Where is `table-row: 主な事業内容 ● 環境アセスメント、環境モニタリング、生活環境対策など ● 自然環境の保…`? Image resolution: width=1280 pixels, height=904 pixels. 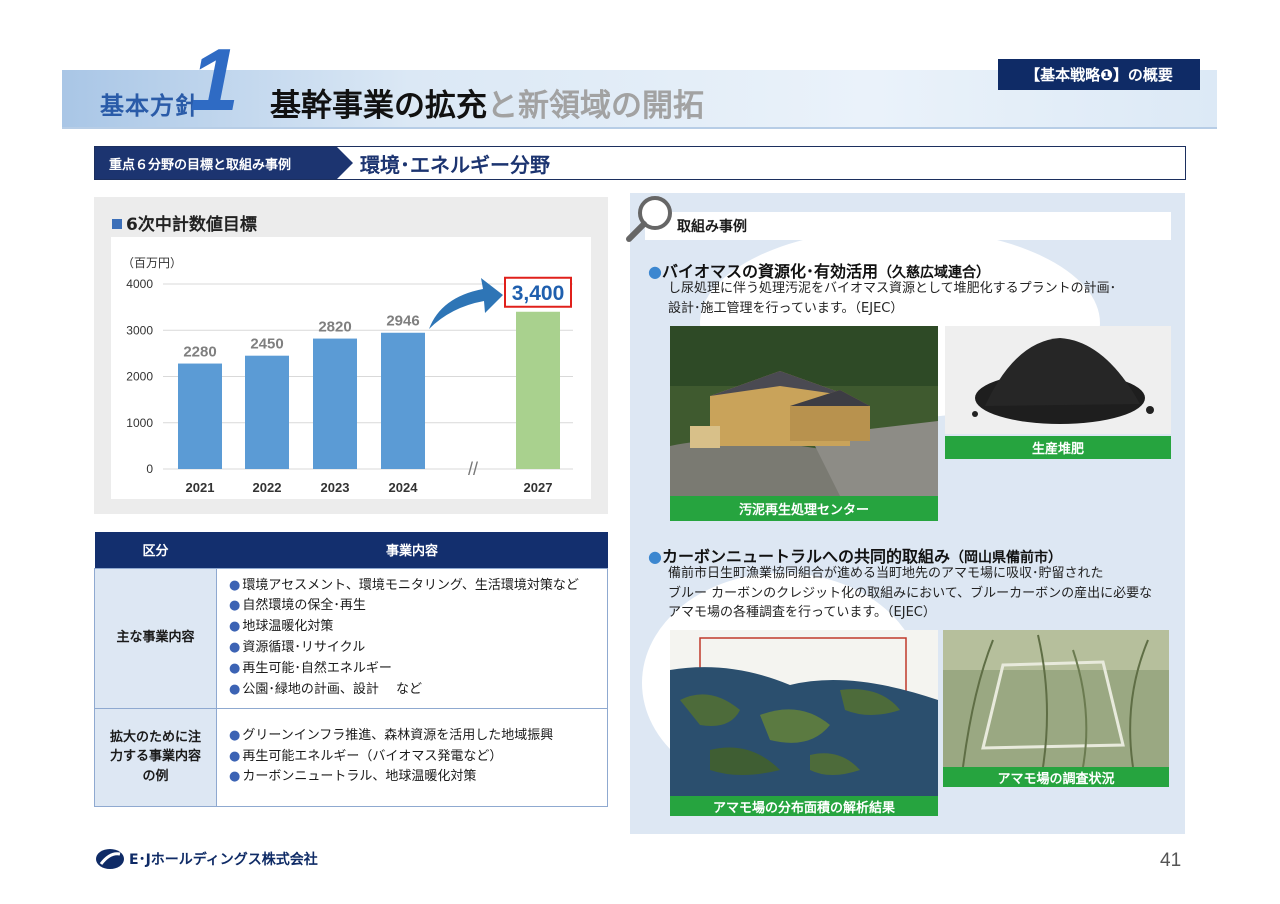
table-row: 主な事業内容 ● 環境アセスメント、環境モニタリング、生活環境対策など ● 自然環境の保… is located at coordinates (351, 638).